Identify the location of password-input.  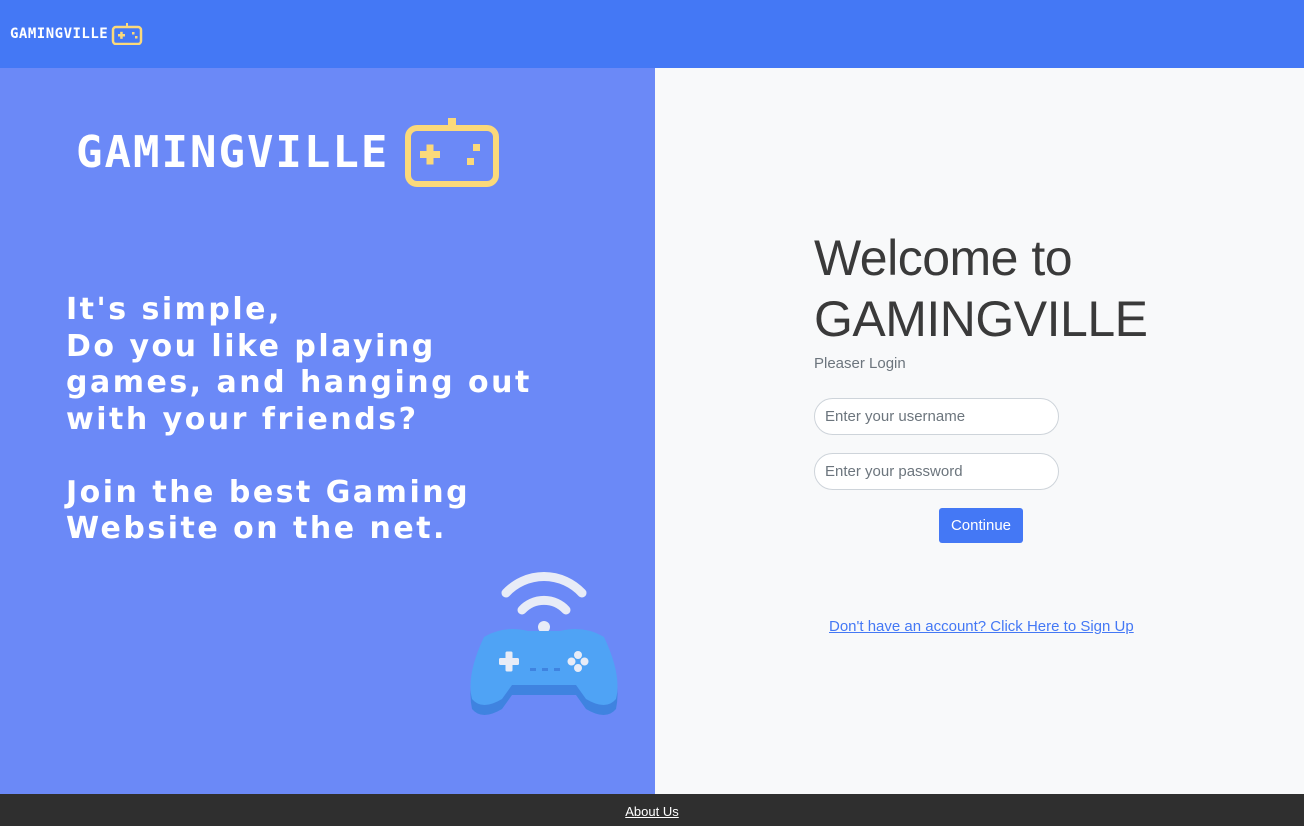
(936, 471).